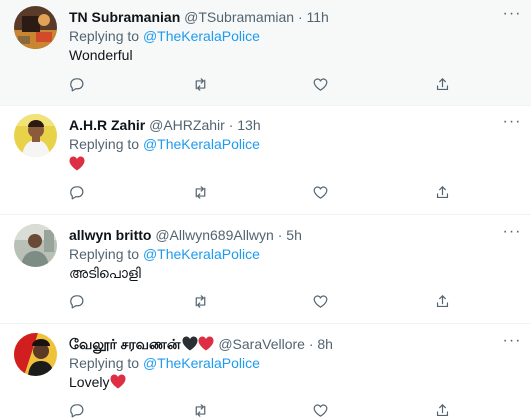 The width and height of the screenshot is (531, 420). Describe the element at coordinates (187, 125) in the screenshot. I see `user-handle: @AHRZahir` at that location.